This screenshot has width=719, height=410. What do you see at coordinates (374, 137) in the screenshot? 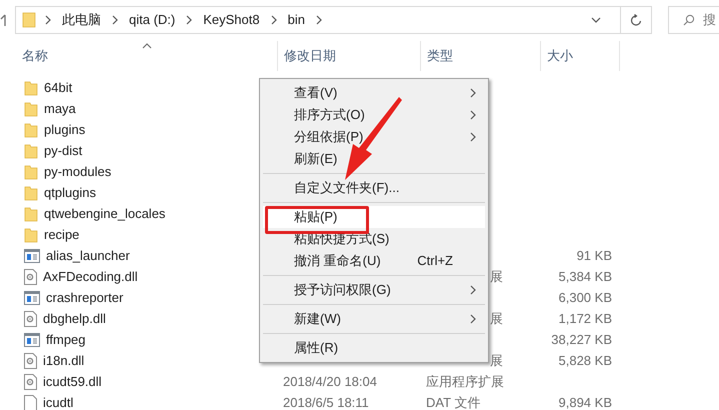
I see `menu-item: 分组依据(P)` at bounding box center [374, 137].